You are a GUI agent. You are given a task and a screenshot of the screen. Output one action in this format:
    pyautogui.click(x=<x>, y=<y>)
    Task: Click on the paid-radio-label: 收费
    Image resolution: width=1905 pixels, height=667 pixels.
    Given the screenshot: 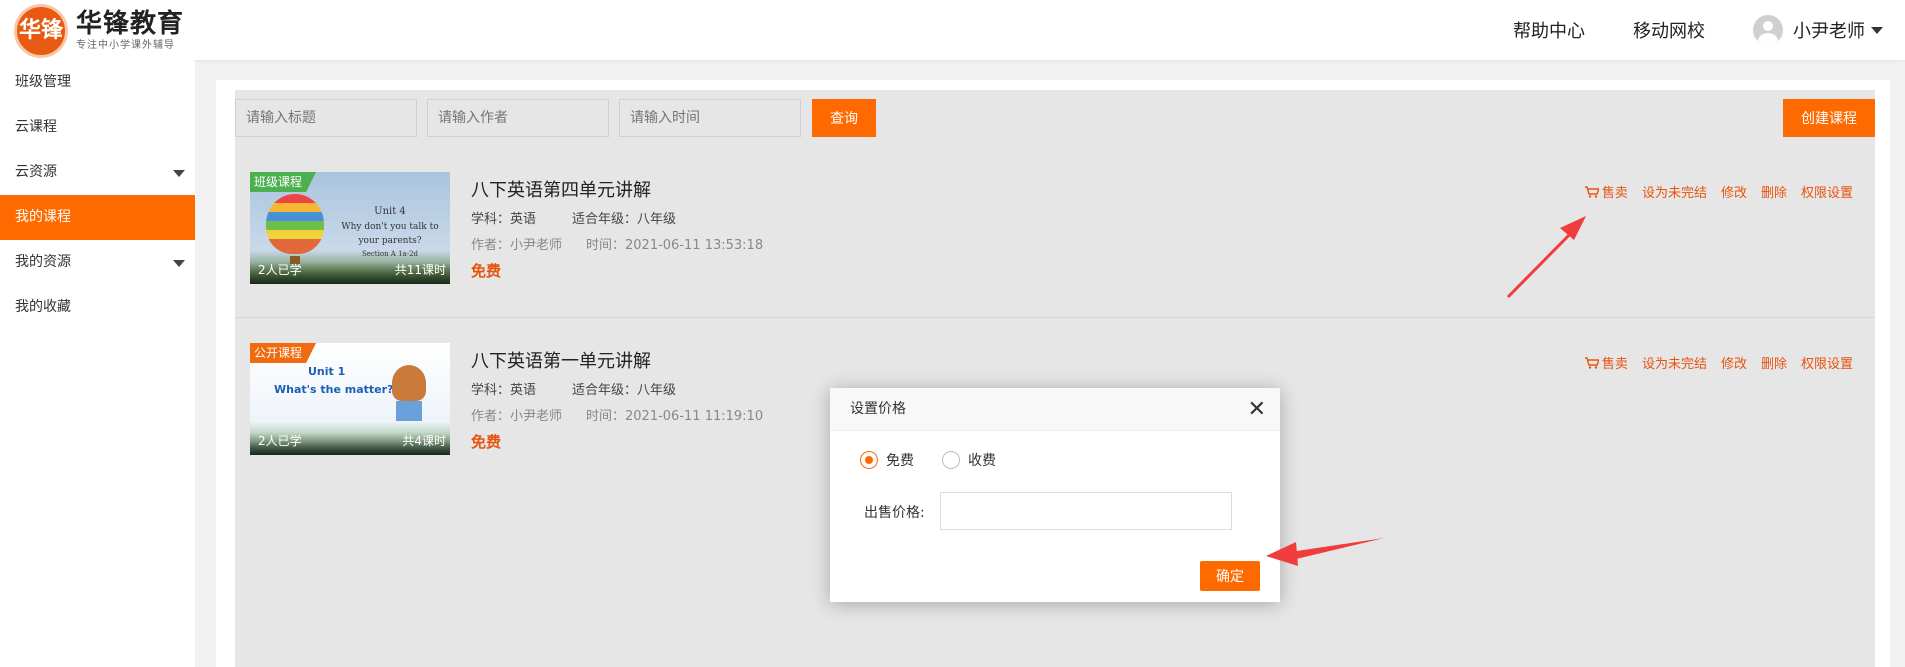 What is the action you would take?
    pyautogui.click(x=982, y=460)
    